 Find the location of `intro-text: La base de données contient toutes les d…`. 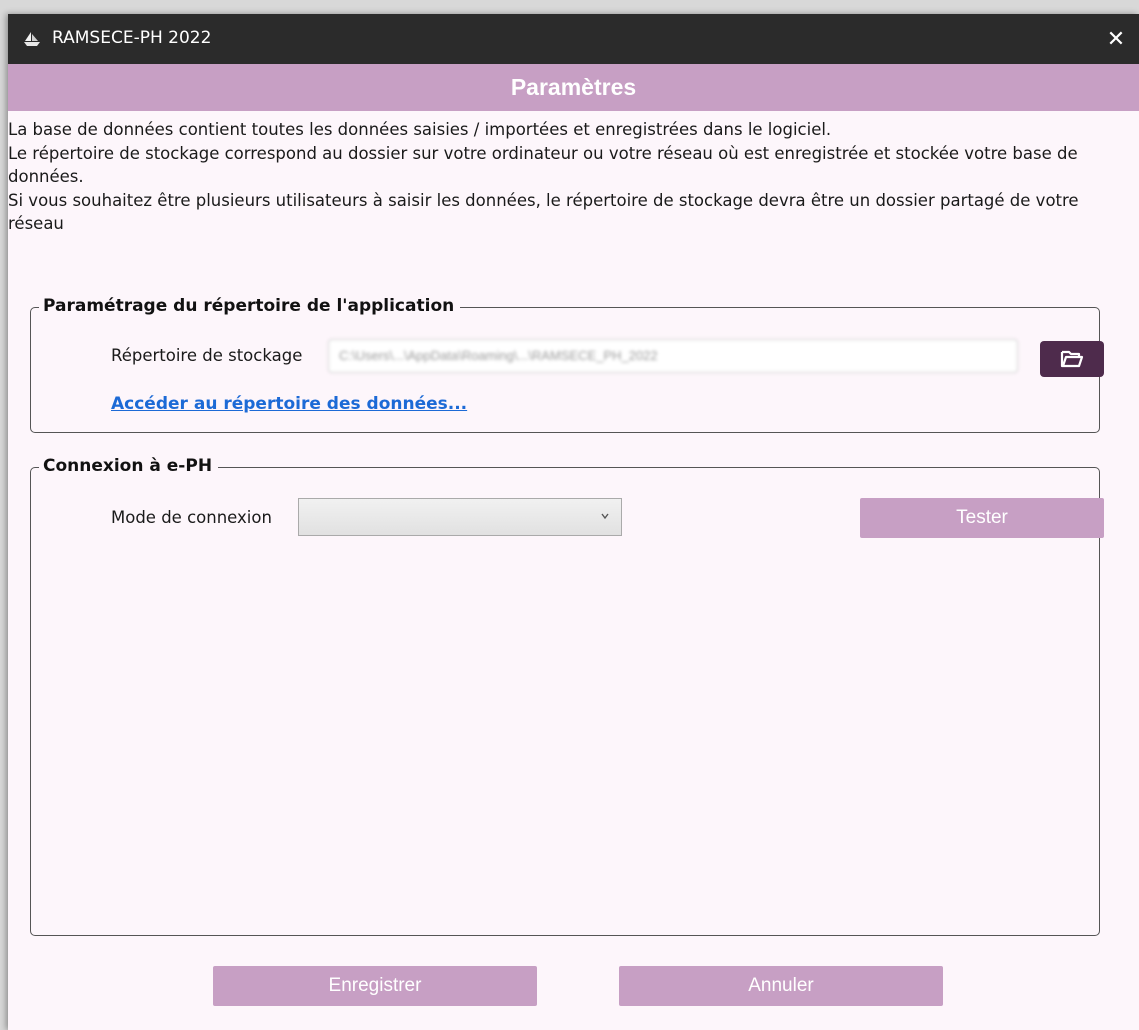

intro-text: La base de données contient toutes les d… is located at coordinates (563, 177).